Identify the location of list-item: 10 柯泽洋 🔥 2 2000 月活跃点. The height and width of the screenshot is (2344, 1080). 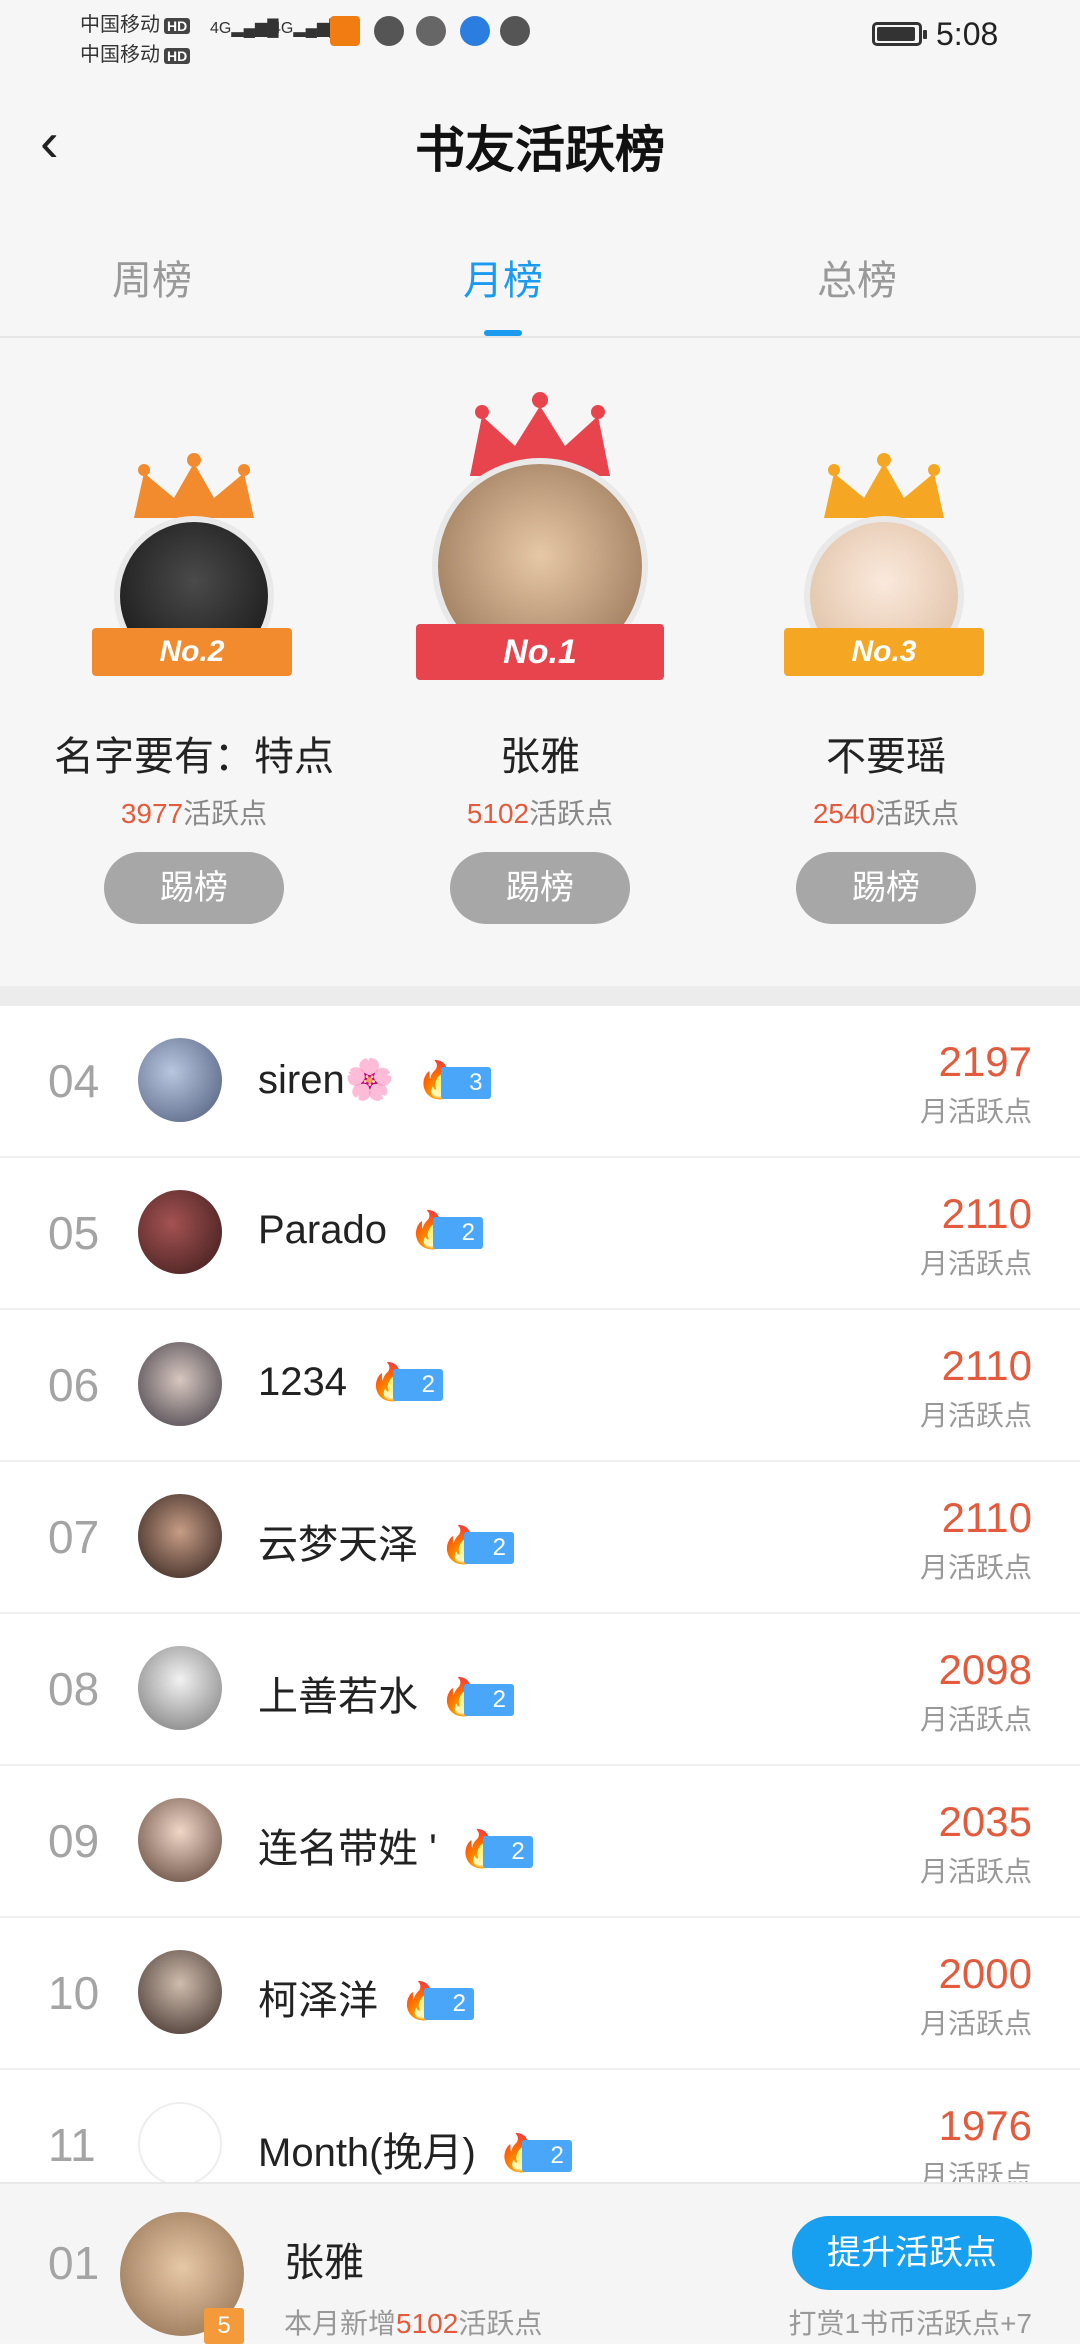
(540, 1994).